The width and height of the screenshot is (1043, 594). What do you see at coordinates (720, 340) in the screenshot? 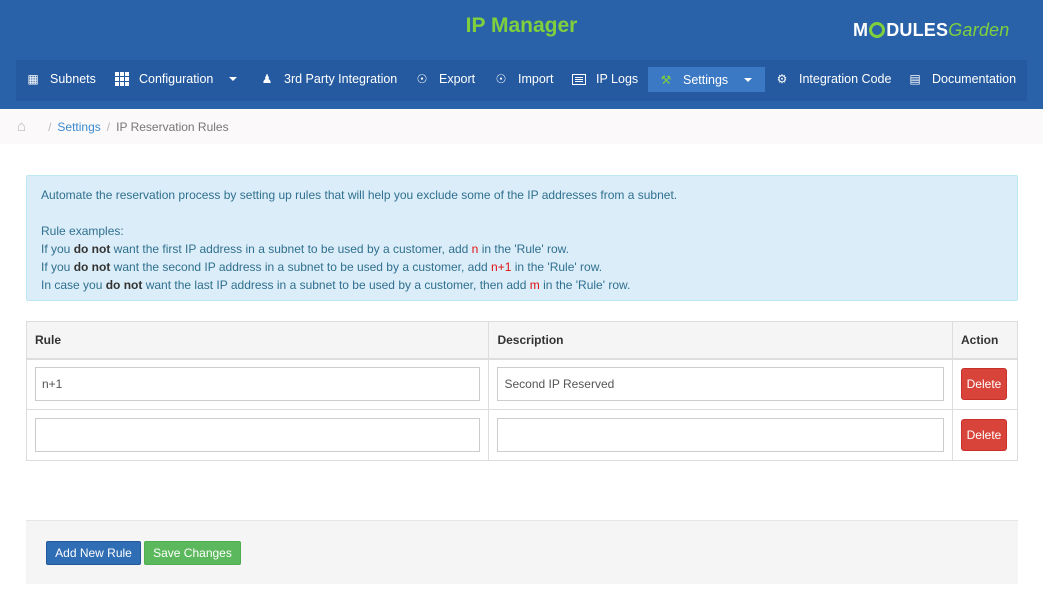
I see `column-header-description: Description` at bounding box center [720, 340].